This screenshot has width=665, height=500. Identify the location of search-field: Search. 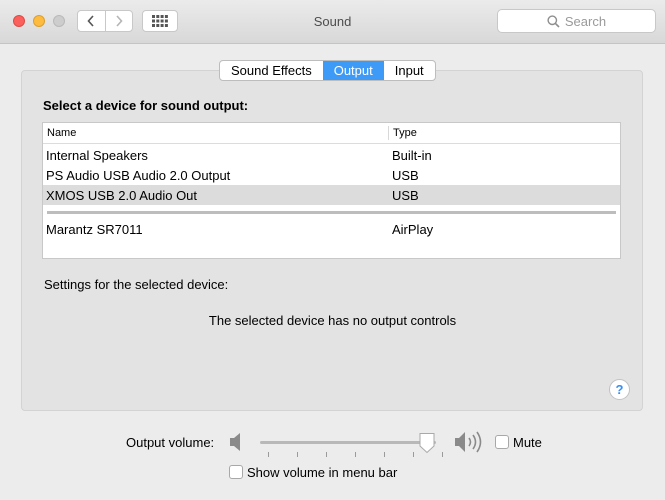
(576, 21).